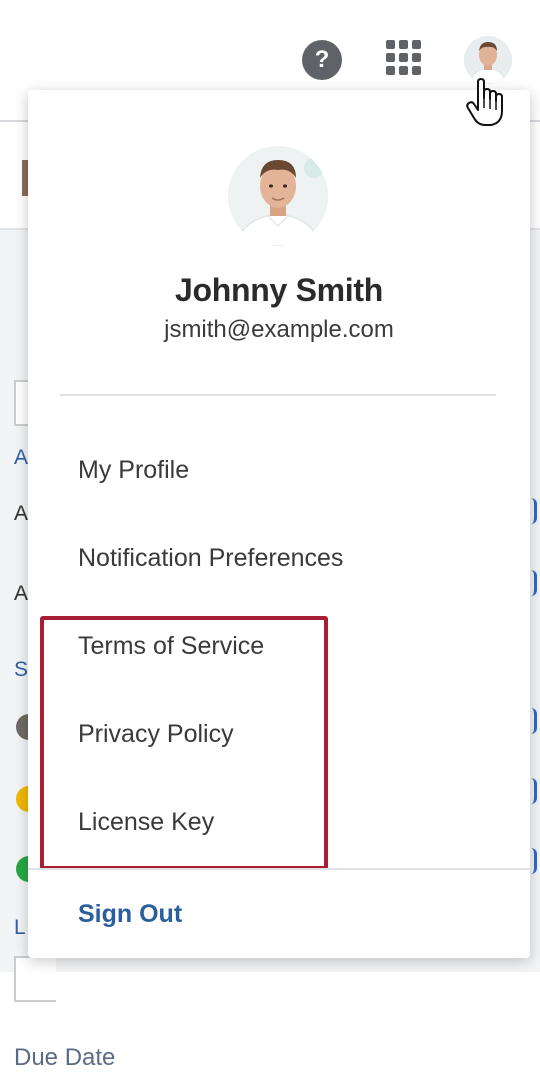 This screenshot has height=1072, width=540. Describe the element at coordinates (279, 869) in the screenshot. I see `footer-divider` at that location.